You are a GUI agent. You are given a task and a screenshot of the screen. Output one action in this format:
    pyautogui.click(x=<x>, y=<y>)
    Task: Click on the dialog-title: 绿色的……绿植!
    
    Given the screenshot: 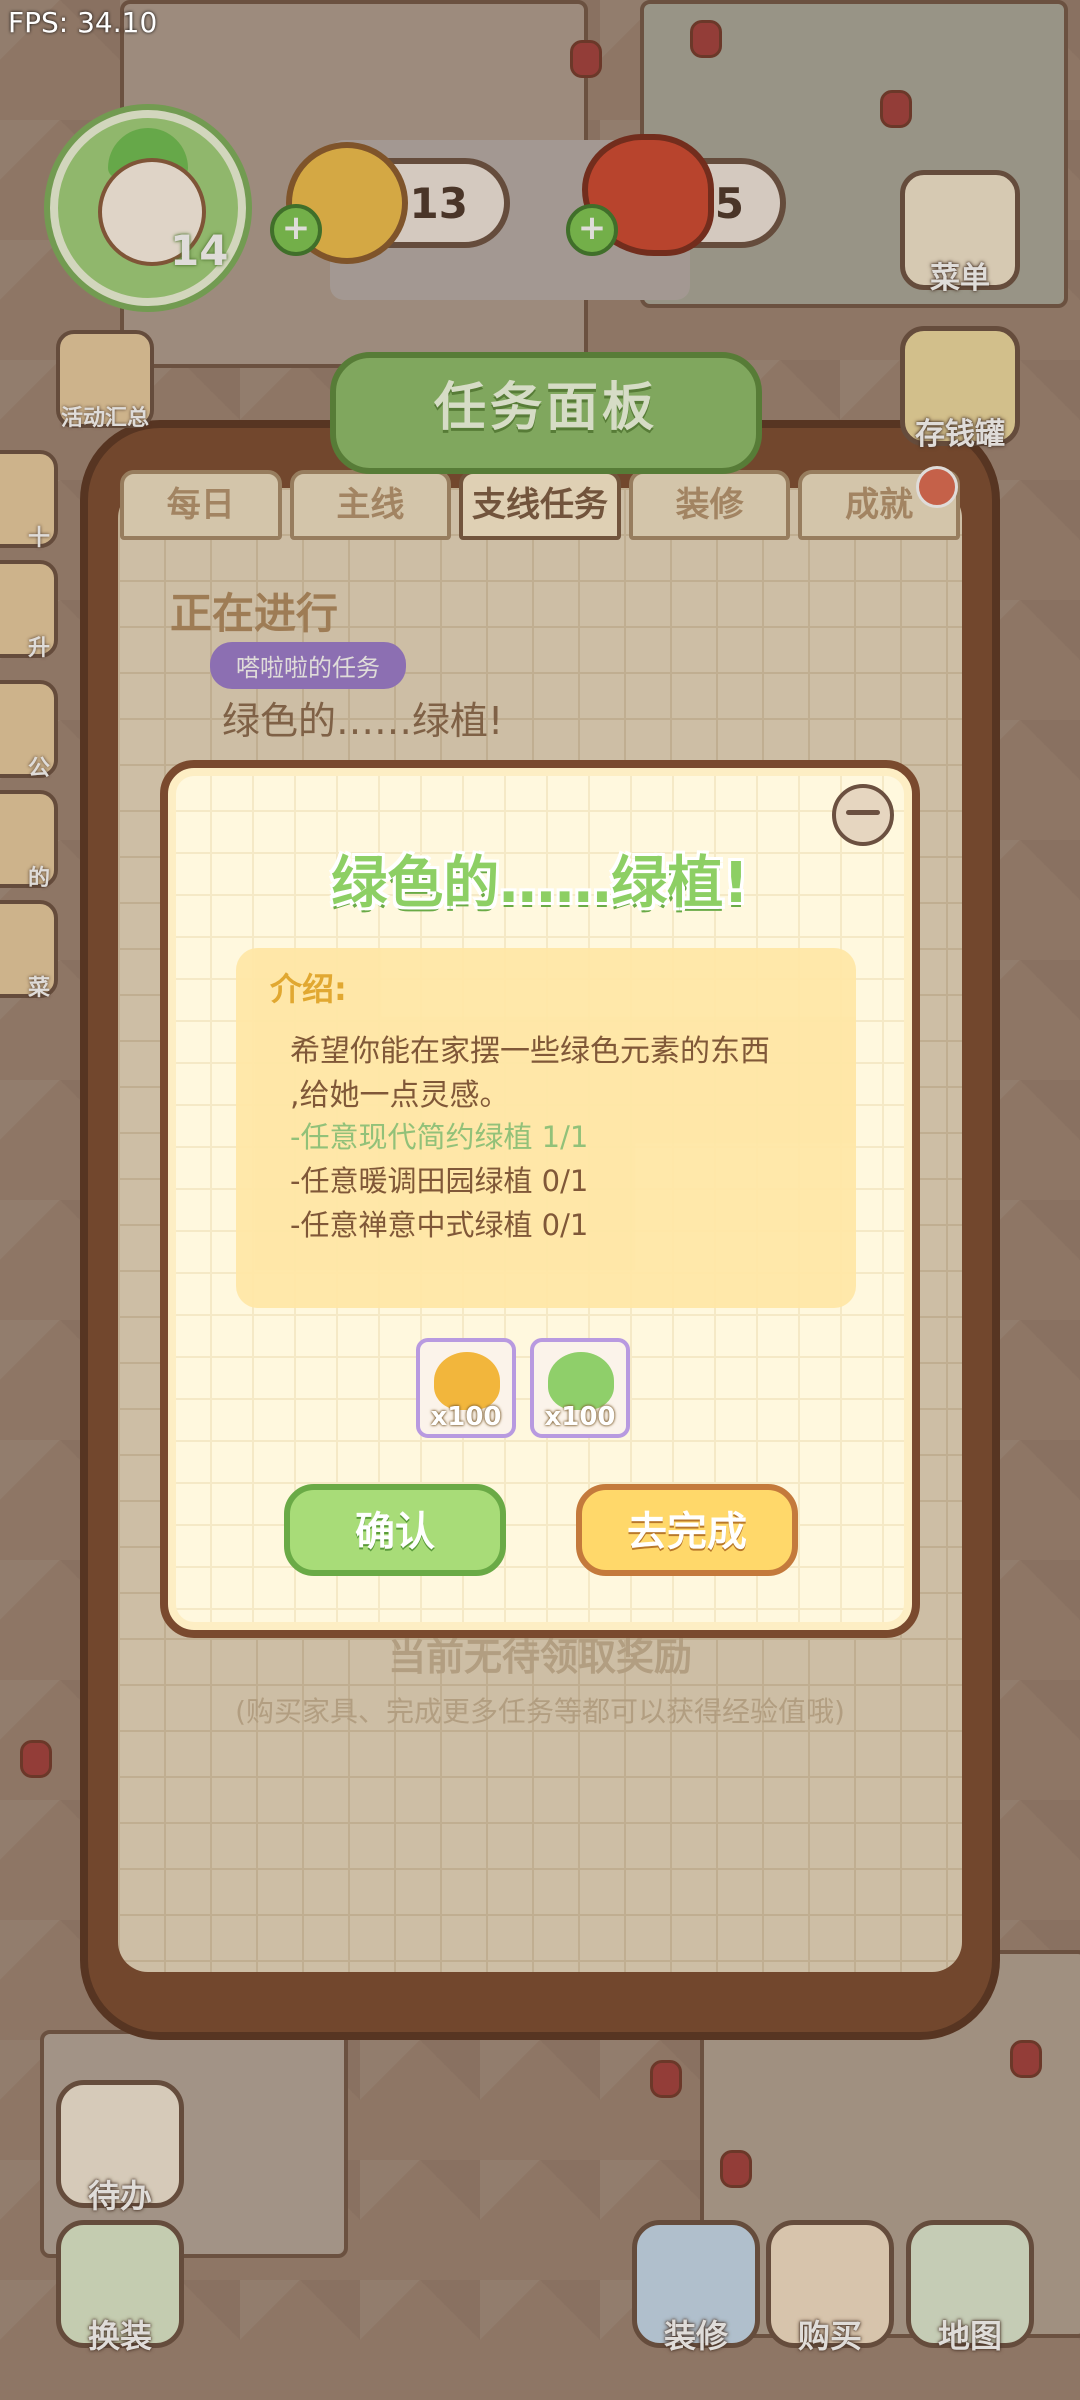 What is the action you would take?
    pyautogui.click(x=540, y=883)
    